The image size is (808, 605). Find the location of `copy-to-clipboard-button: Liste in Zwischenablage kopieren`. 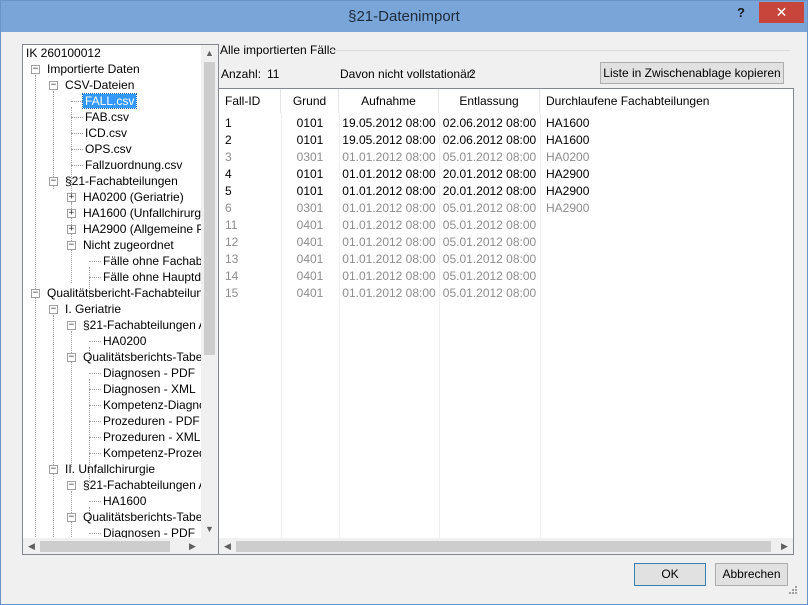

copy-to-clipboard-button: Liste in Zwischenablage kopieren is located at coordinates (692, 73).